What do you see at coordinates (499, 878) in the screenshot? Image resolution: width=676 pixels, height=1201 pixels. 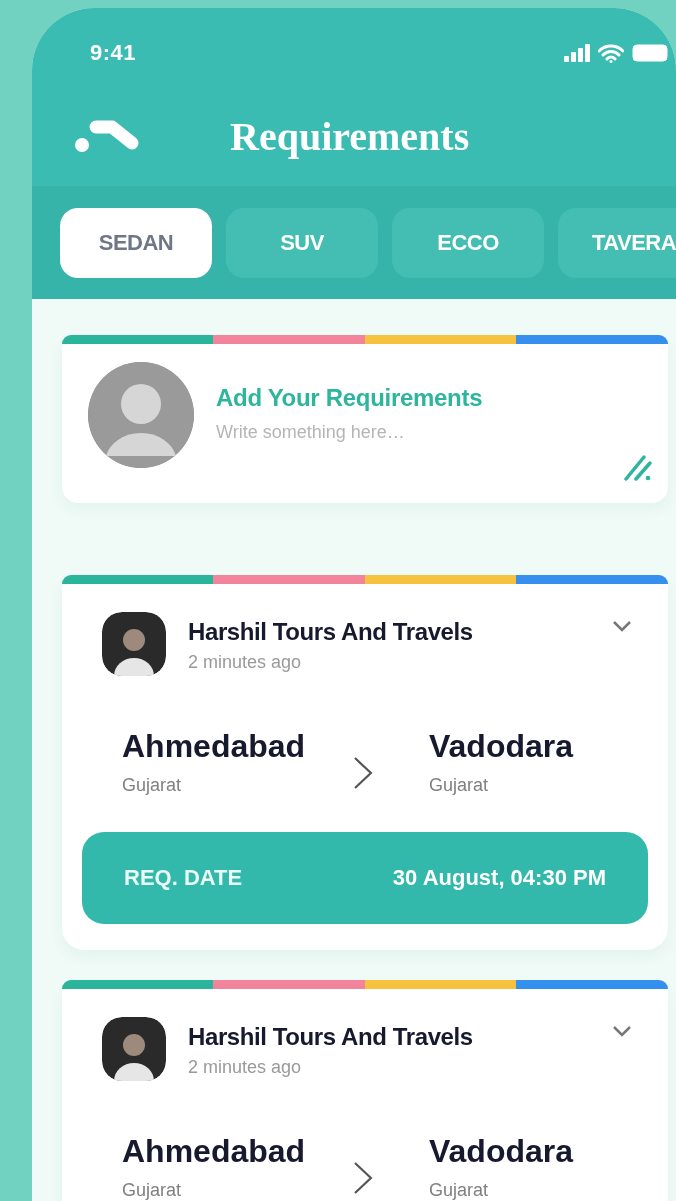 I see `date-value: 30 August, 04:30 PM` at bounding box center [499, 878].